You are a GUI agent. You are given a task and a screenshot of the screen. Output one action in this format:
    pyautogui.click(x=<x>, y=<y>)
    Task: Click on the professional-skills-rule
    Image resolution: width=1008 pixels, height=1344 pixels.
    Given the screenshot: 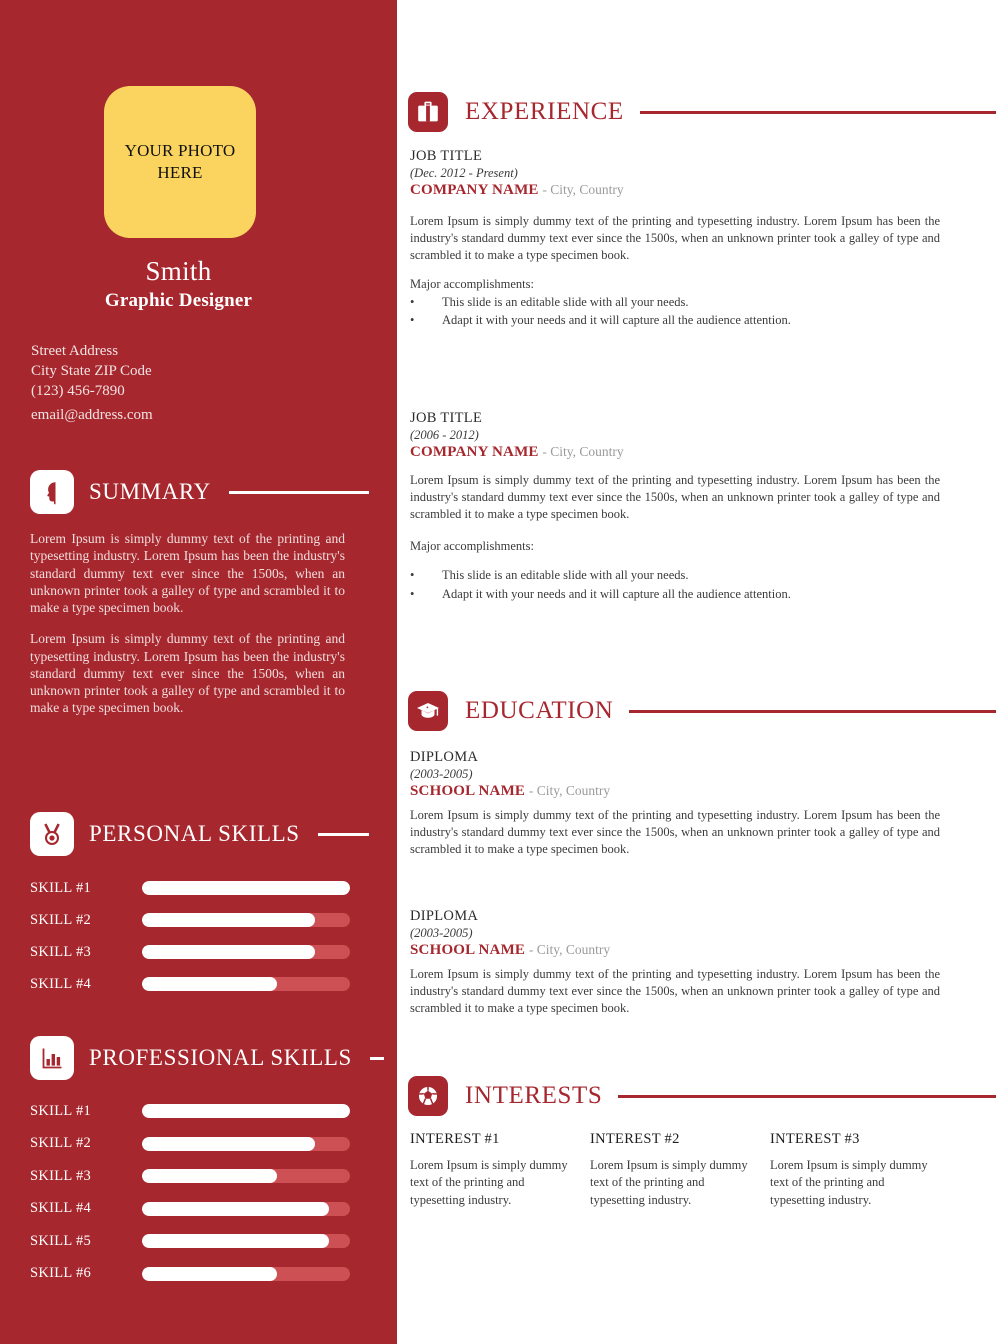 What is the action you would take?
    pyautogui.click(x=376, y=1058)
    